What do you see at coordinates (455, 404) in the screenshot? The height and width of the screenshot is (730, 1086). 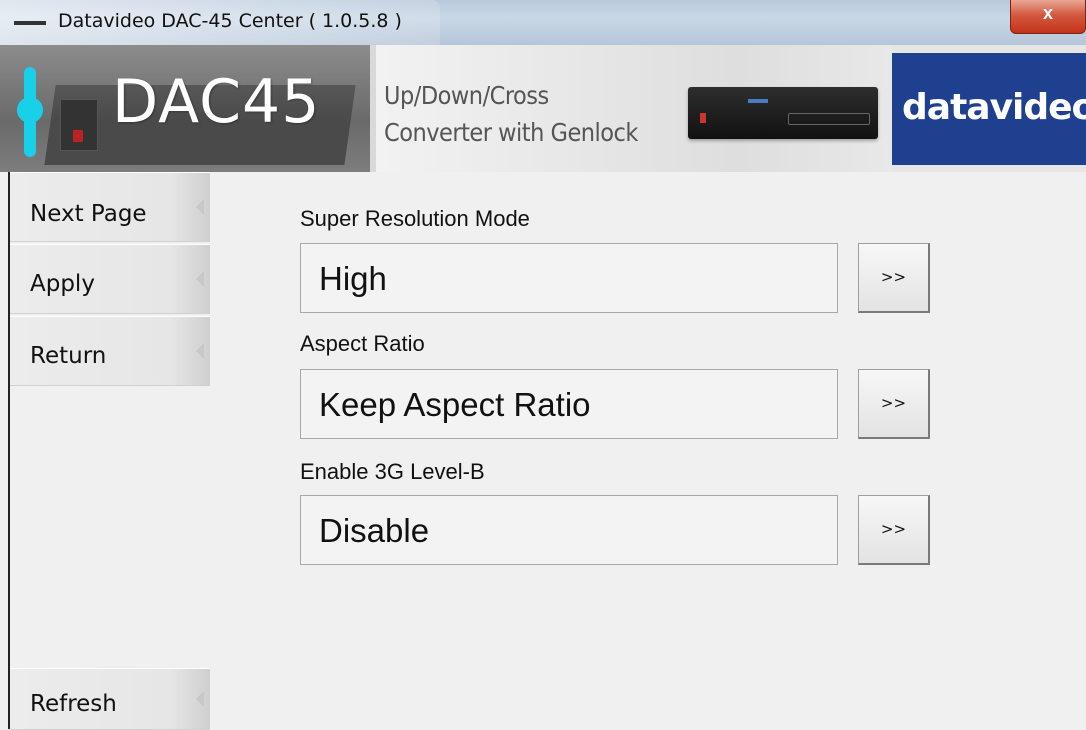 I see `aspect-ratio-value: Keep Aspect Ratio` at bounding box center [455, 404].